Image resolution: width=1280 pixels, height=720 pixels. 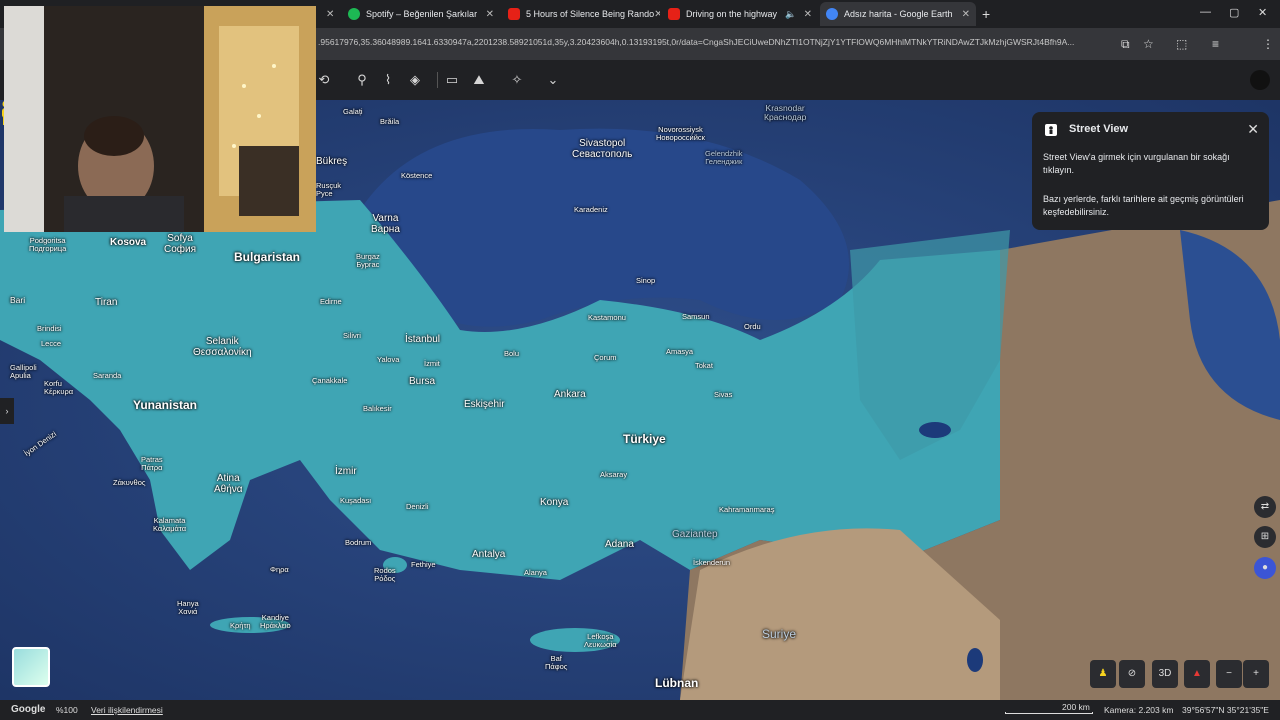 What do you see at coordinates (129, 482) in the screenshot?
I see `label-zakynthos: Ζάκυνθος` at bounding box center [129, 482].